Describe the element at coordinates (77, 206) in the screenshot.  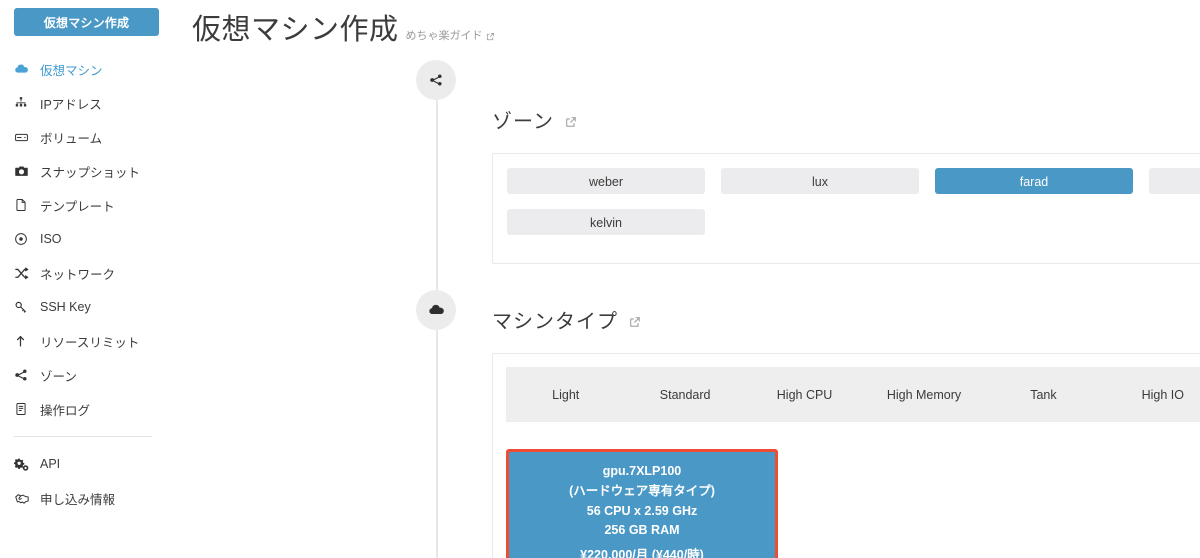
I see `sidebar-item-label: テンプレート` at that location.